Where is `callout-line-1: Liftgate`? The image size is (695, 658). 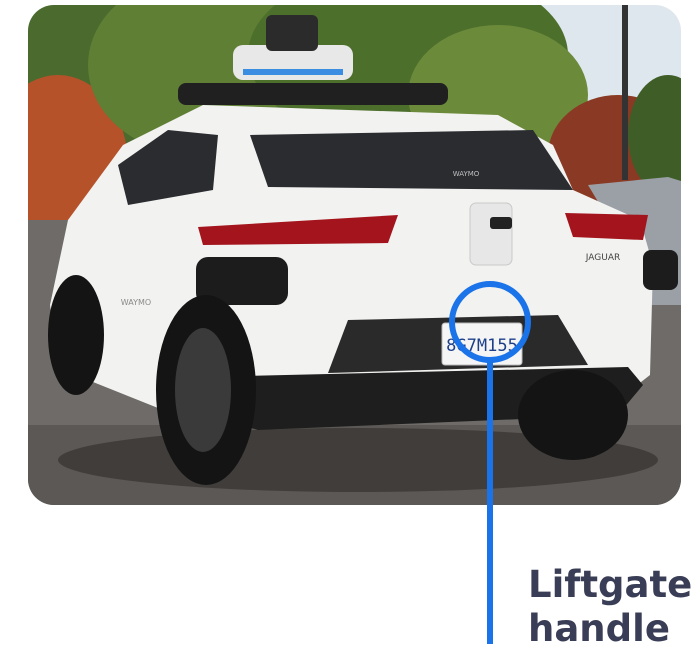
callout-line-1: Liftgate is located at coordinates (610, 584).